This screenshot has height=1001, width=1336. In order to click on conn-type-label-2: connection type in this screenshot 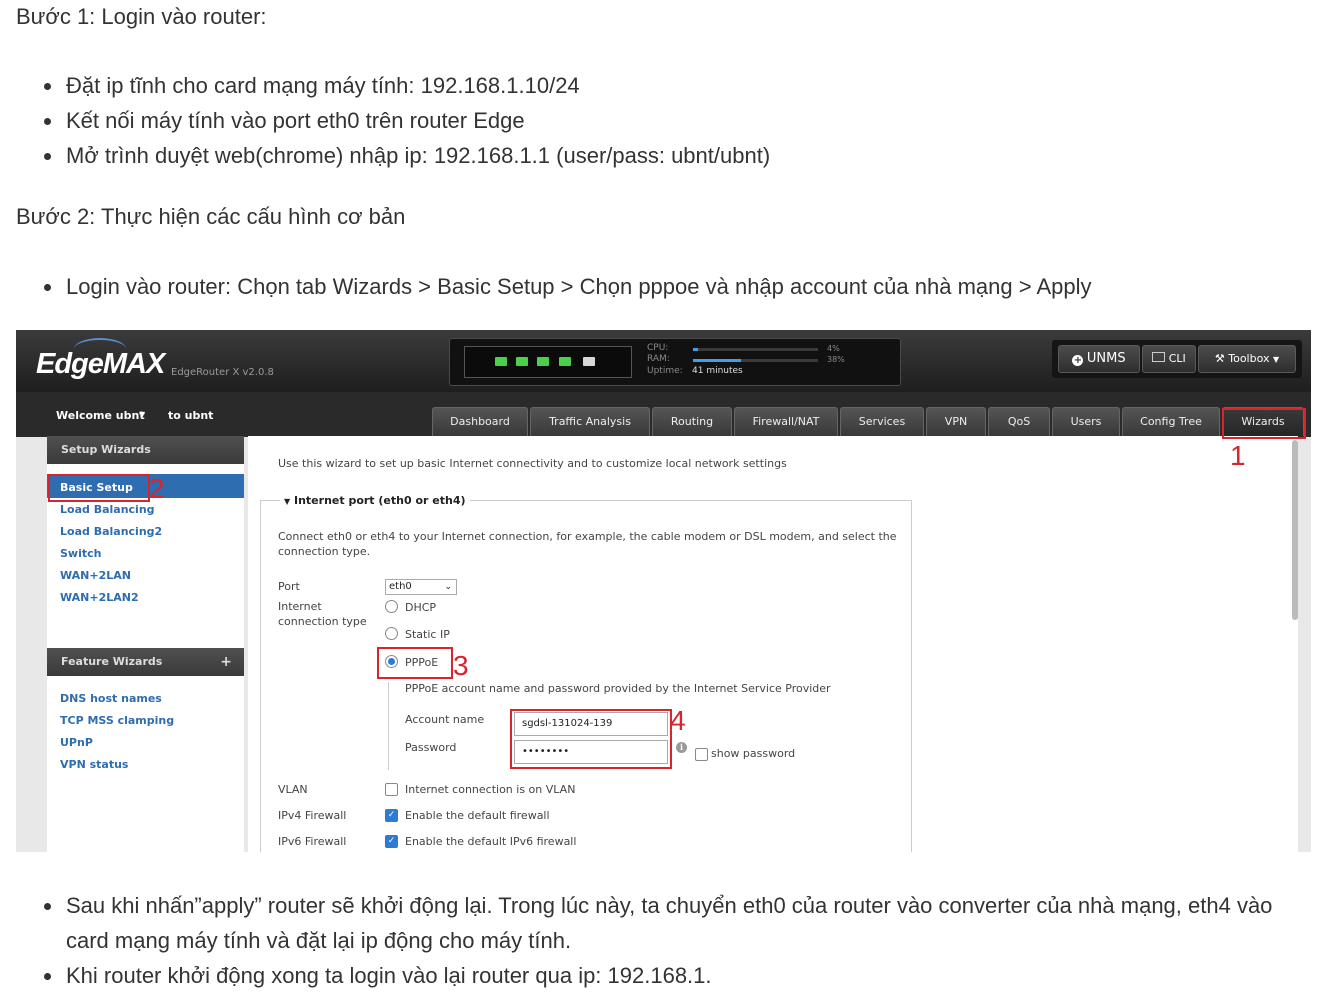, I will do `click(322, 621)`.